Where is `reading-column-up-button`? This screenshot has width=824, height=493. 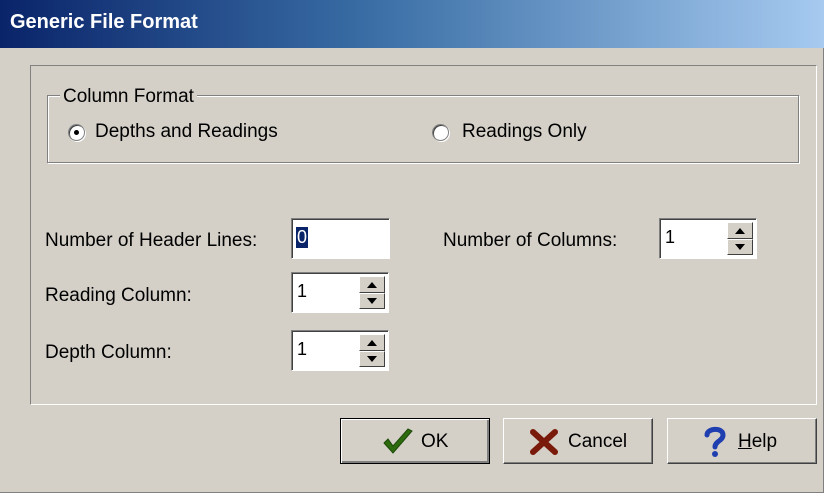
reading-column-up-button is located at coordinates (372, 284).